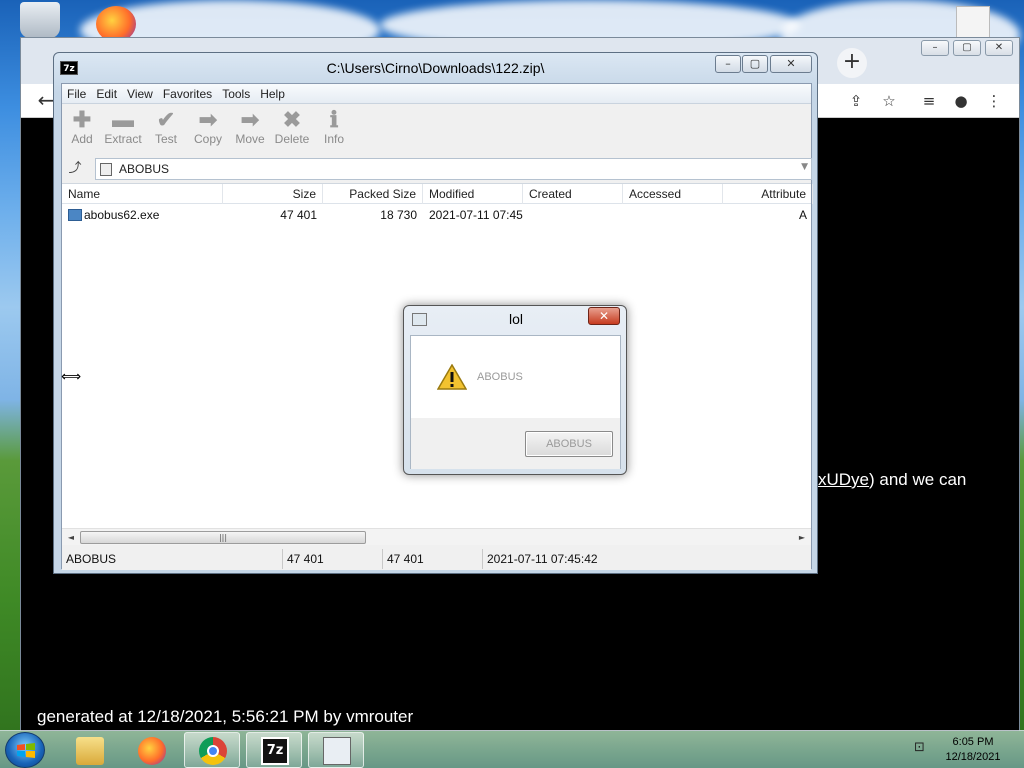  What do you see at coordinates (728, 64) in the screenshot?
I see `7zip-minimize-button: –` at bounding box center [728, 64].